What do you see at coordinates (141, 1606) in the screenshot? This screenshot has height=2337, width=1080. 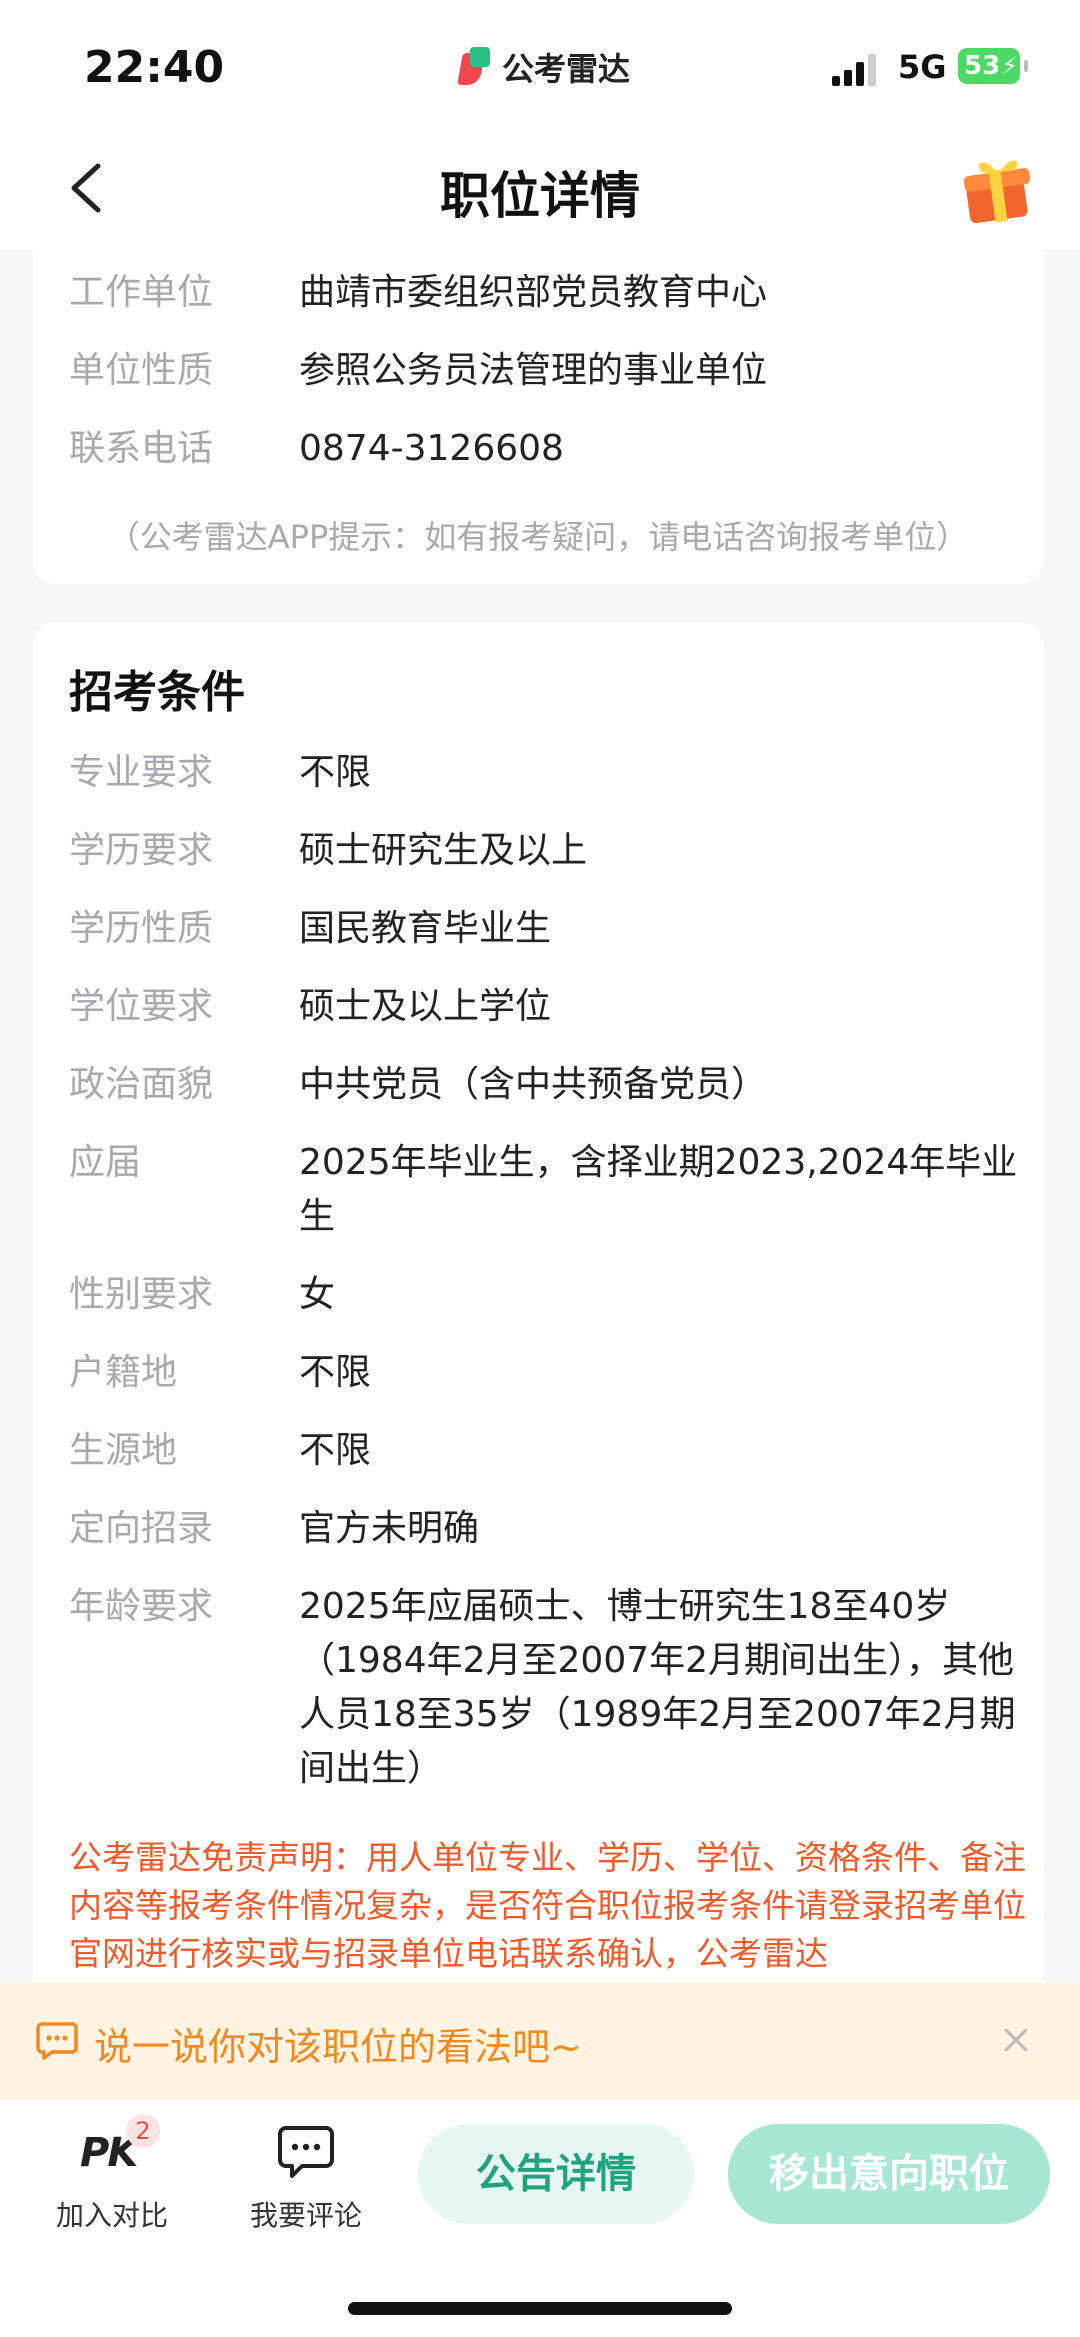 I see `condition-label: 年龄要求` at bounding box center [141, 1606].